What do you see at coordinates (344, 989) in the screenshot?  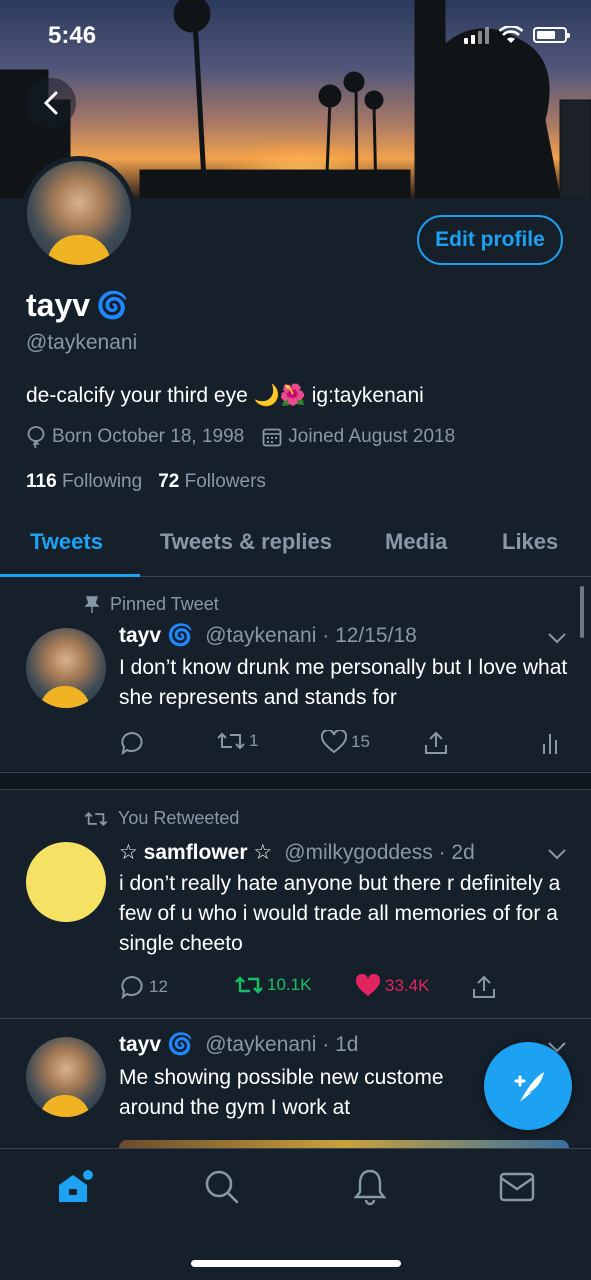 I see `tweet-actions: 12 10.1K 33.4K` at bounding box center [344, 989].